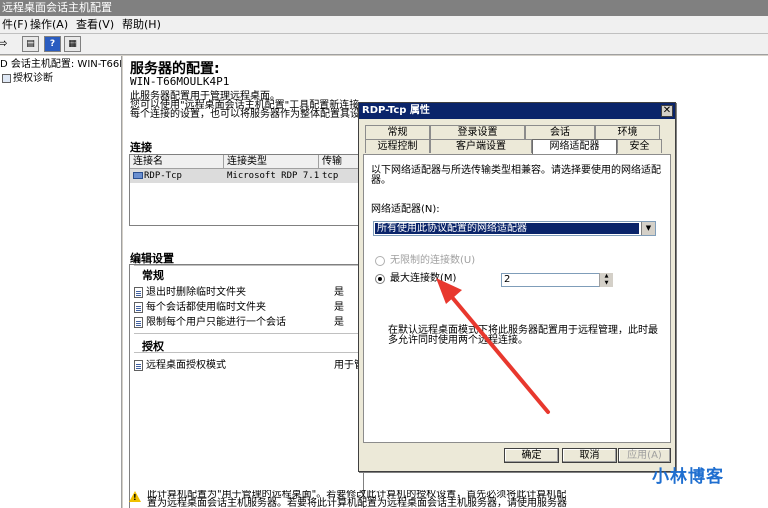 The image size is (768, 508). I want to click on max-connections-label: 最大连接数(M), so click(423, 278).